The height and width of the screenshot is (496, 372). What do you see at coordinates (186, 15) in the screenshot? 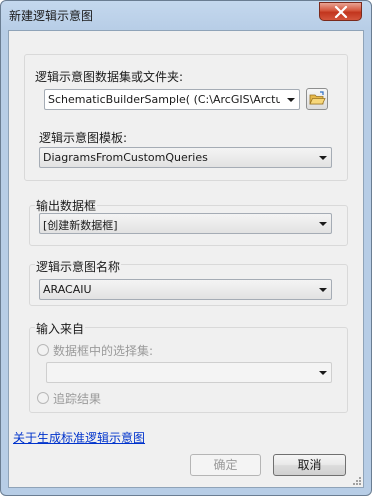
I see `title-bar: 新建逻辑示意图` at bounding box center [186, 15].